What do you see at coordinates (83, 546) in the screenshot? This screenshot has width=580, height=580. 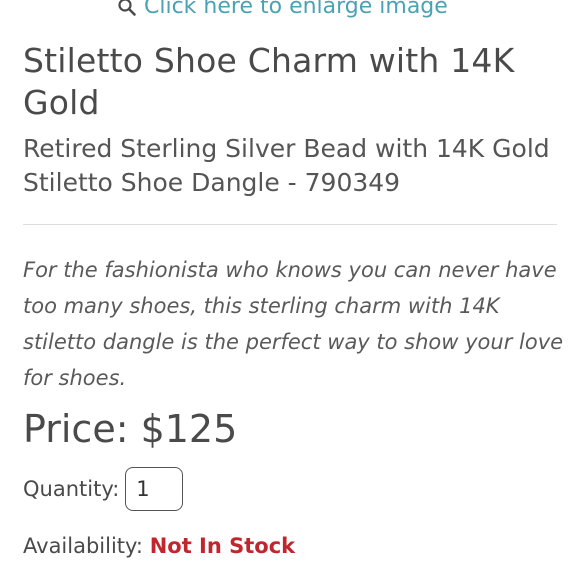 I see `availability-label: Availability:` at bounding box center [83, 546].